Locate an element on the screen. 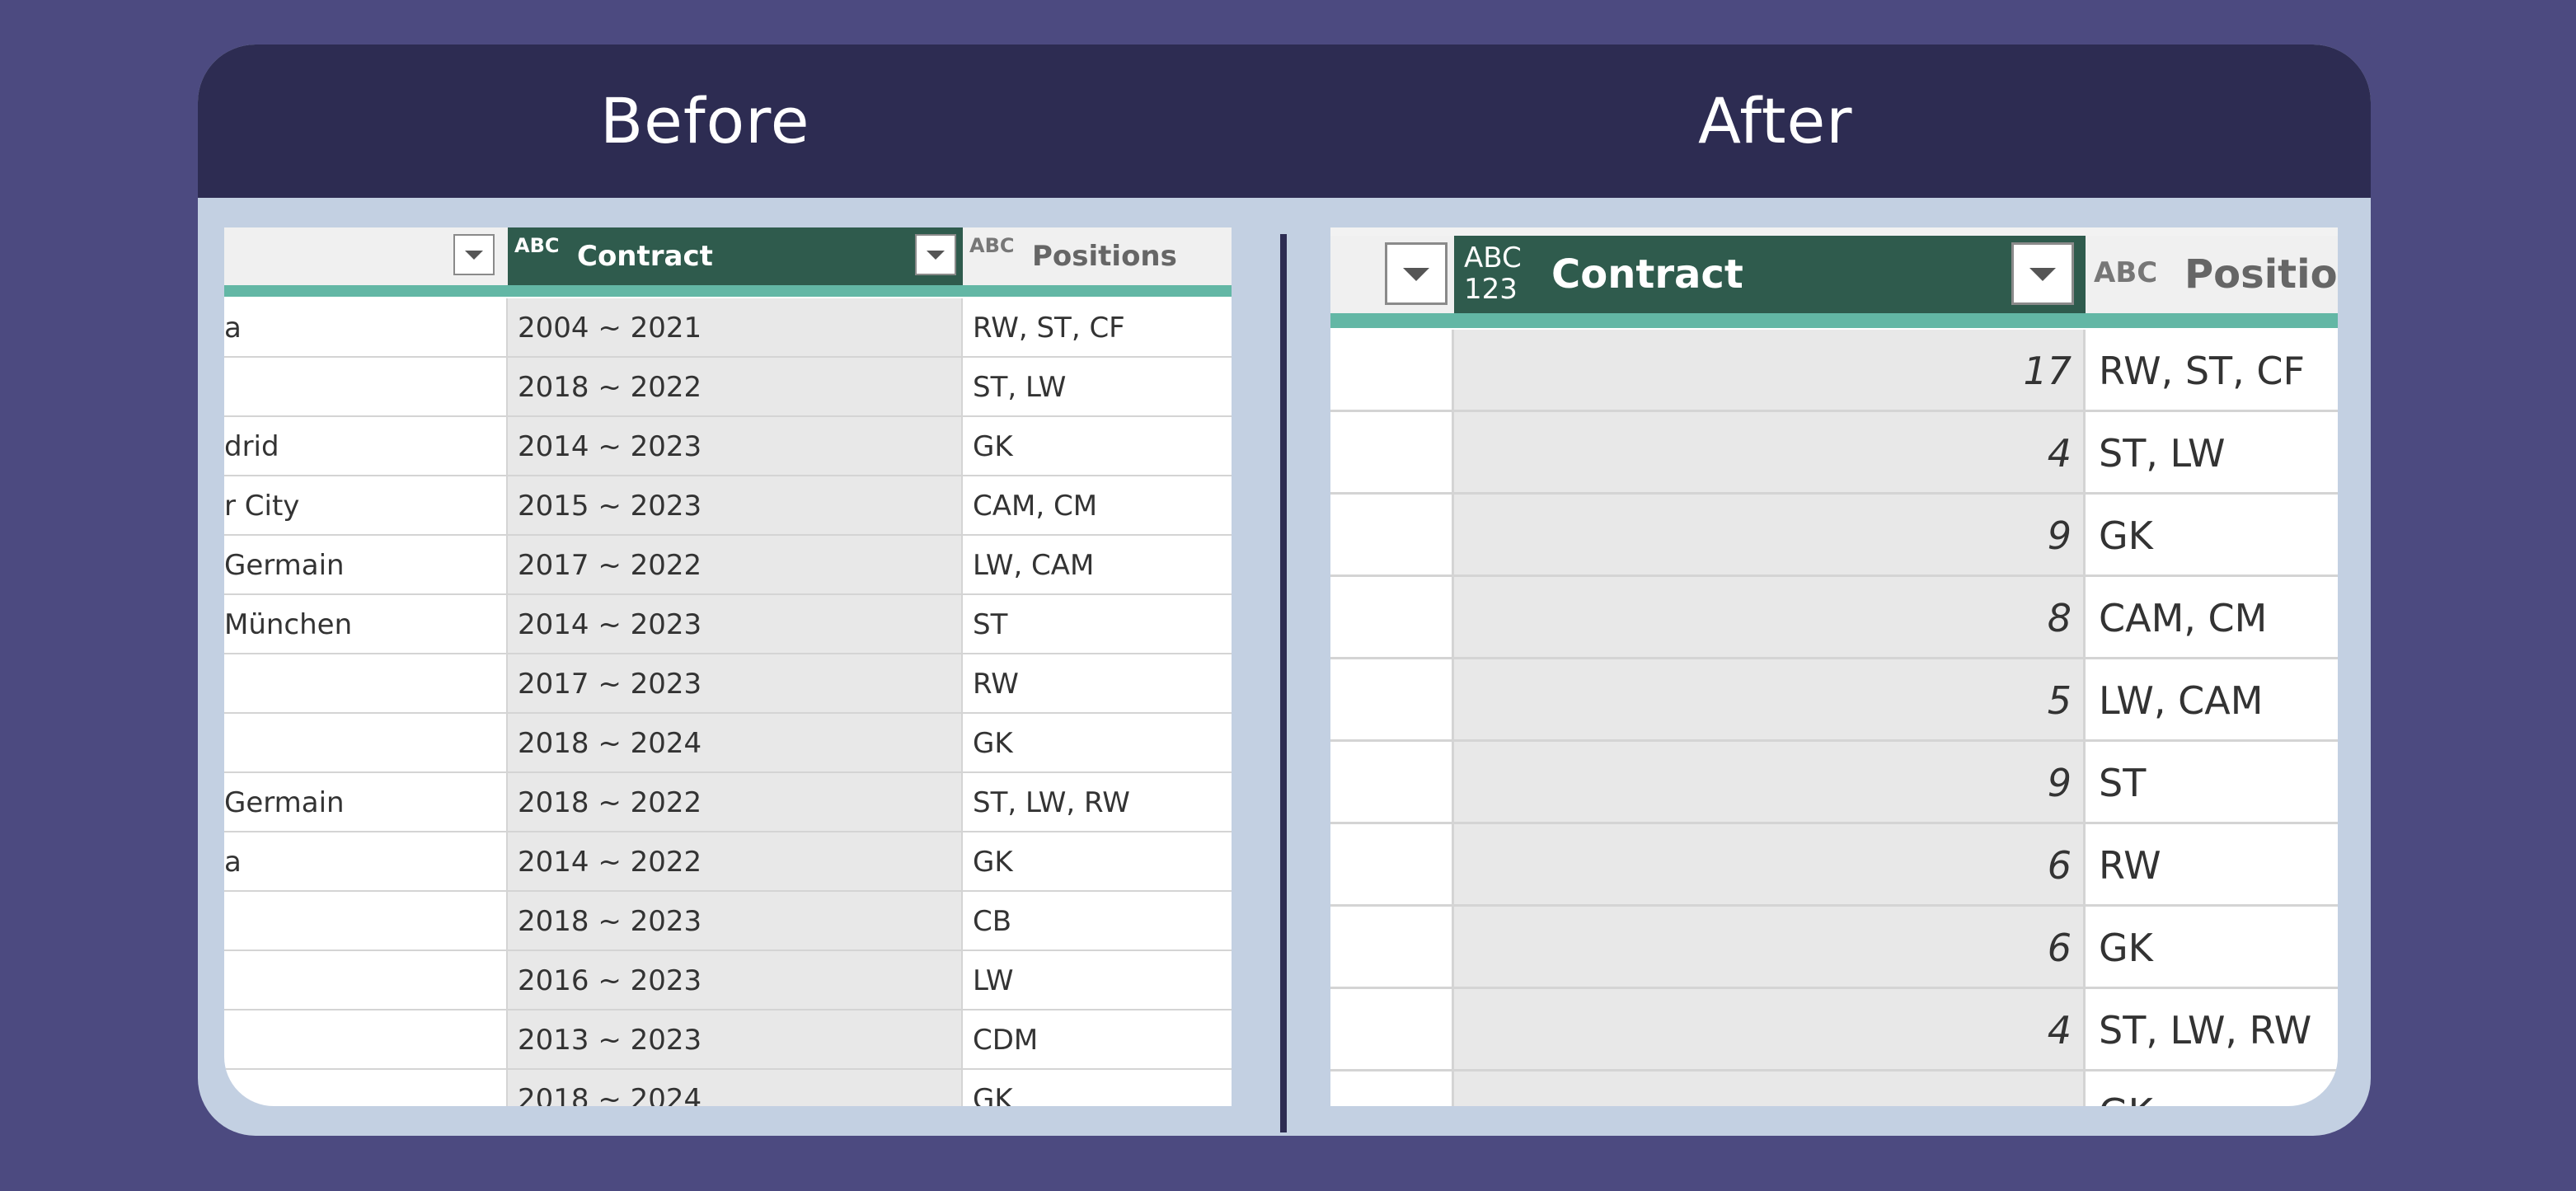  table-row: 4 ST, LW, RW is located at coordinates (1834, 1030).